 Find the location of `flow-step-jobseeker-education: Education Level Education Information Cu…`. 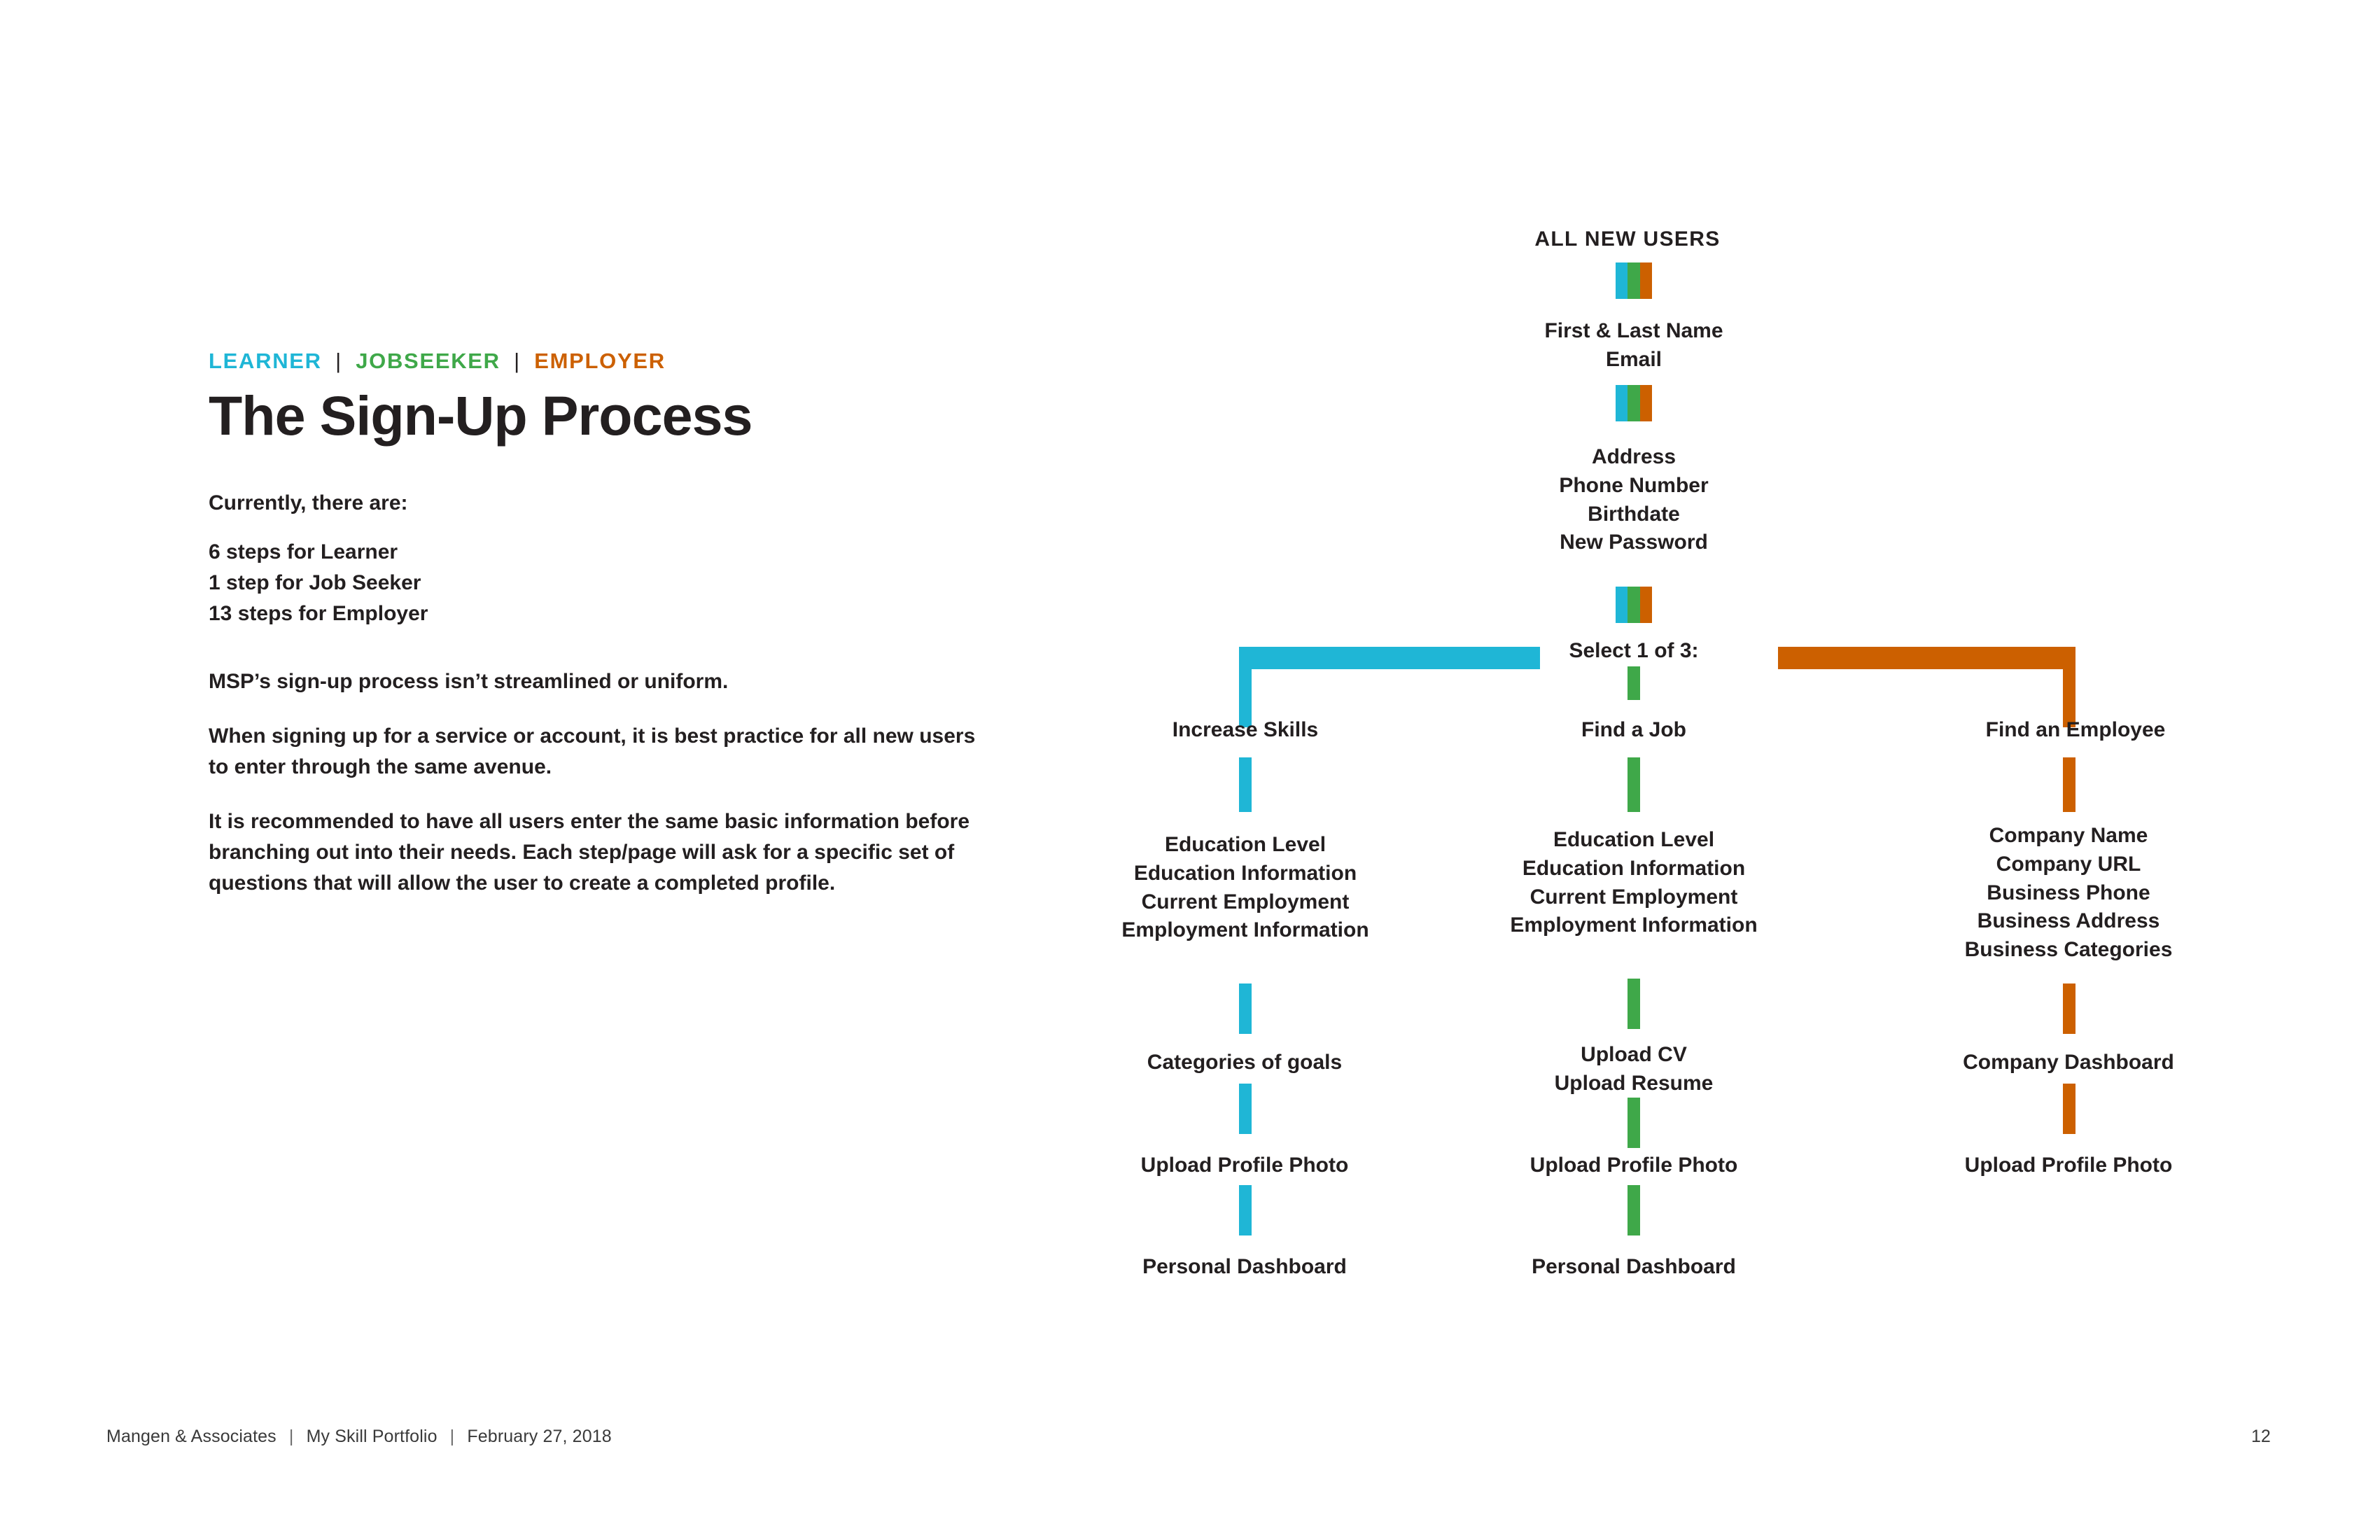

flow-step-jobseeker-education: Education Level Education Information Cu… is located at coordinates (1634, 882).